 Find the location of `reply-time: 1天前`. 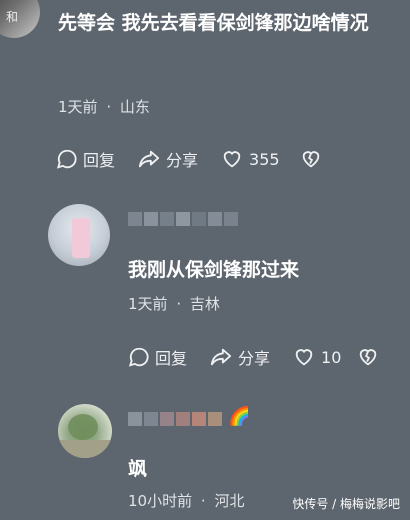

reply-time: 1天前 is located at coordinates (148, 304).